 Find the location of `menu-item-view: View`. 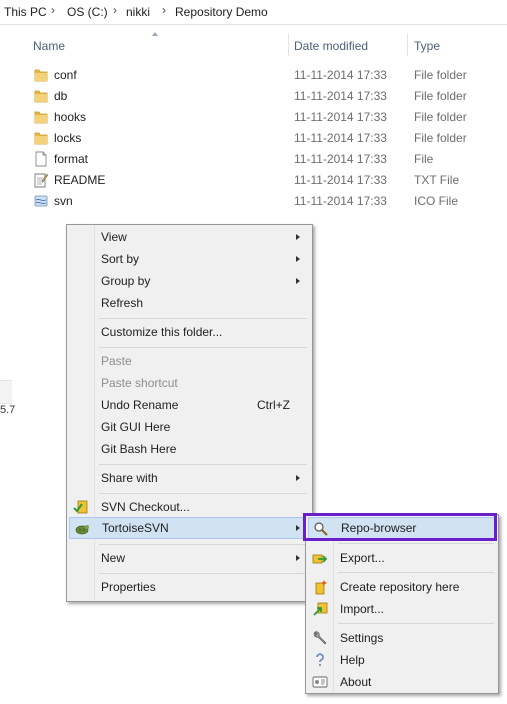

menu-item-view: View is located at coordinates (189, 237).